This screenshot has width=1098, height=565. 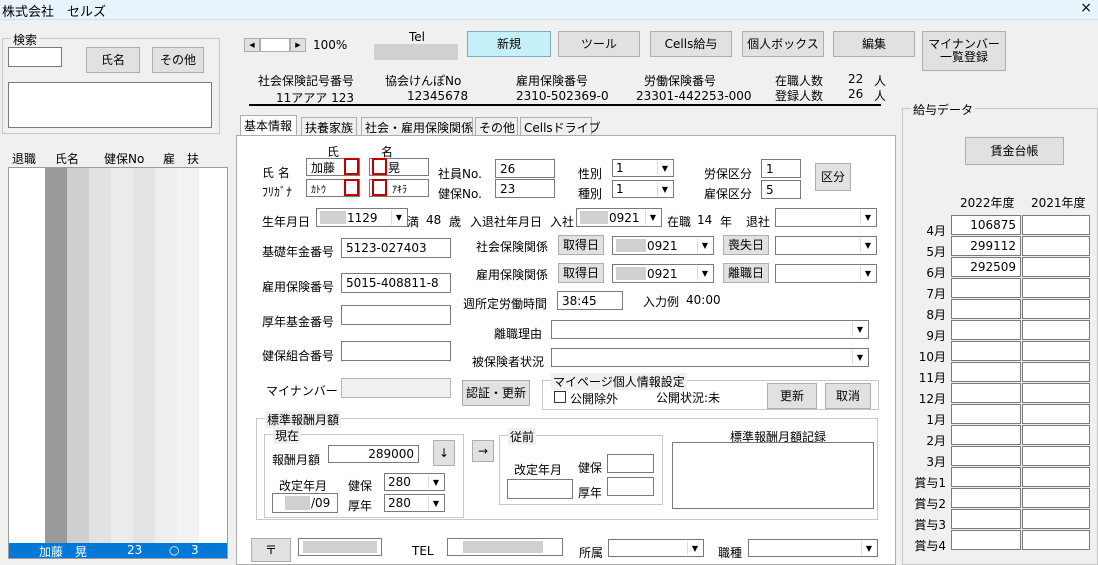 I want to click on tab-basic-info: 基本情報, so click(x=268, y=125).